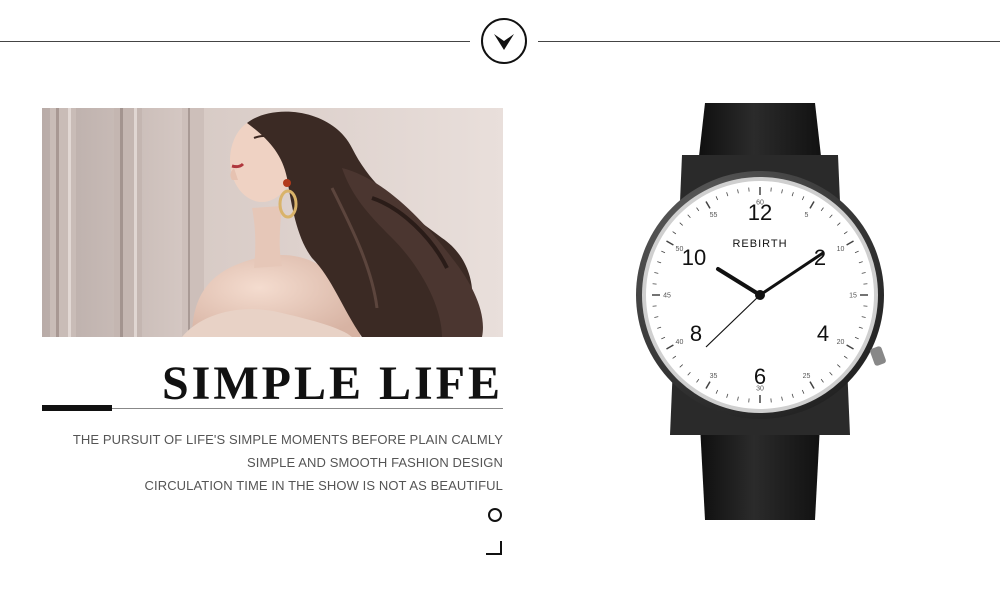 The image size is (1000, 607). What do you see at coordinates (696, 333) in the screenshot?
I see `numeral-8: 8` at bounding box center [696, 333].